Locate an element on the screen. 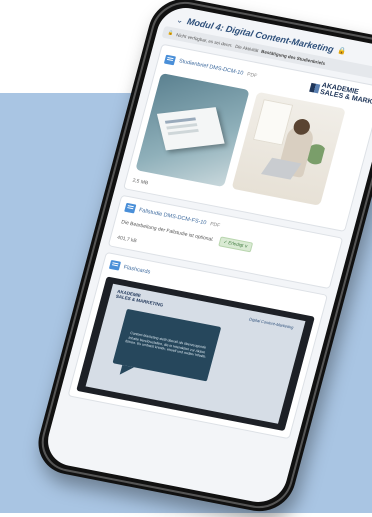 The width and height of the screenshot is (372, 517). logo-mark-icon is located at coordinates (315, 87).